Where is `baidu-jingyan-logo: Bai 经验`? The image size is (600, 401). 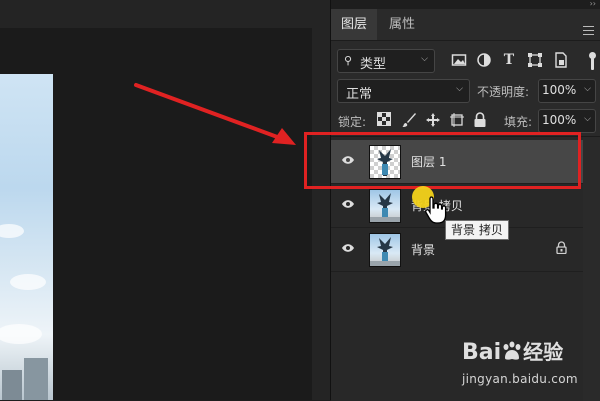 baidu-jingyan-logo: Bai 经验 is located at coordinates (512, 350).